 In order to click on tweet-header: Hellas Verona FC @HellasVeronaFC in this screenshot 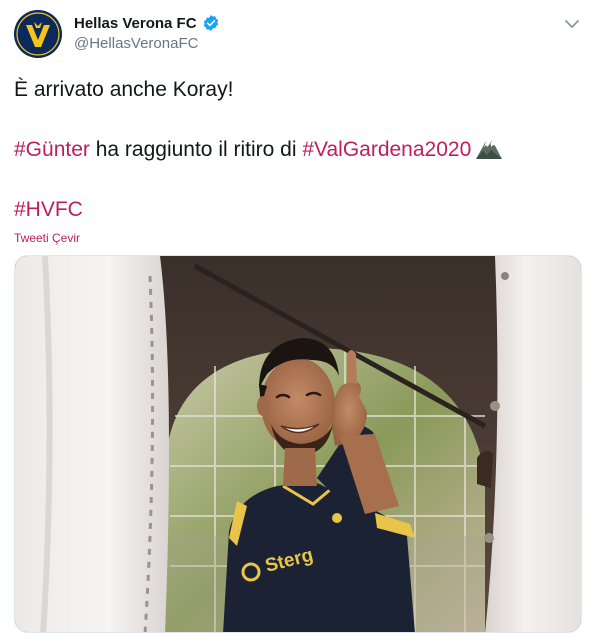, I will do `click(299, 35)`.